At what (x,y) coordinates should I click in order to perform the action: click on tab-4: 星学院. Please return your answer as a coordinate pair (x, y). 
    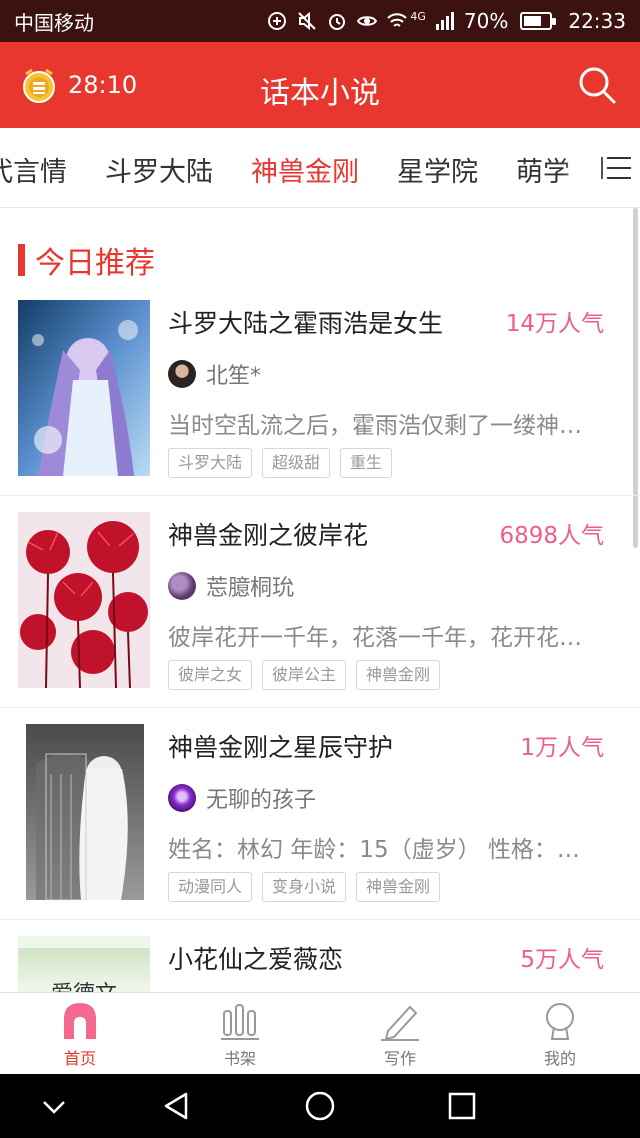
    Looking at the image, I should click on (437, 169).